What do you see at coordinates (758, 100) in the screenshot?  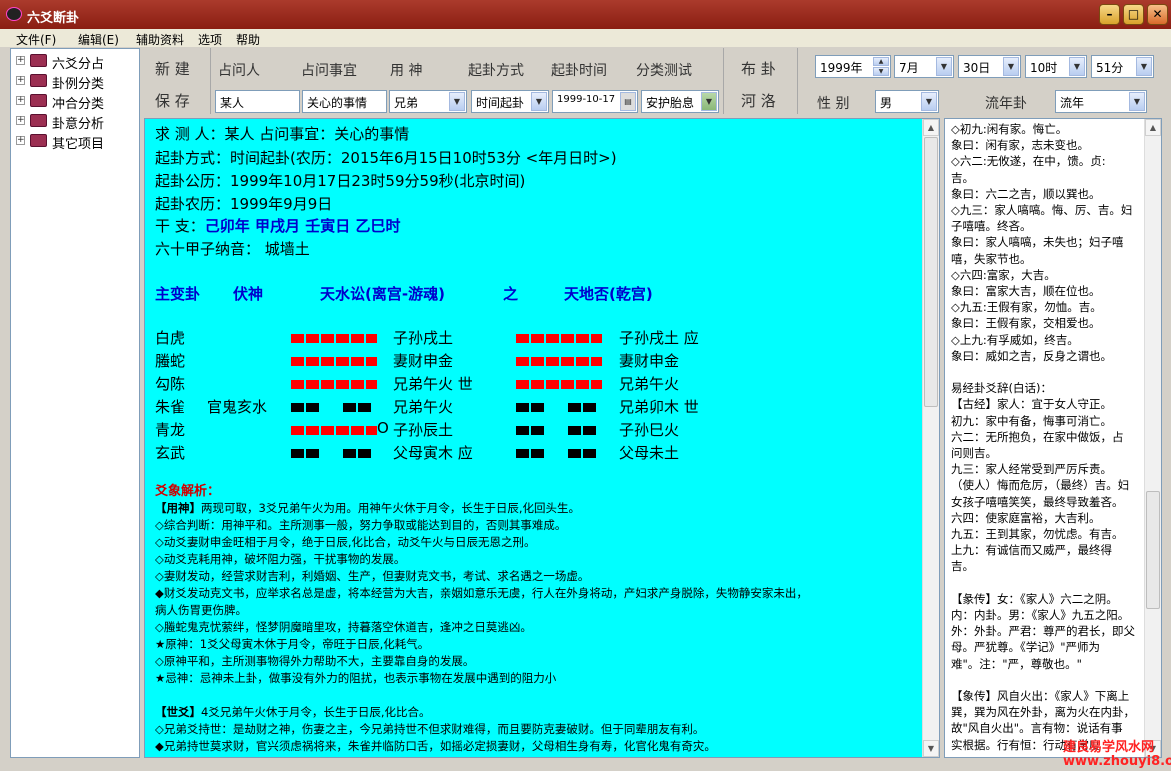 I see `heluo-button: 河 洛` at bounding box center [758, 100].